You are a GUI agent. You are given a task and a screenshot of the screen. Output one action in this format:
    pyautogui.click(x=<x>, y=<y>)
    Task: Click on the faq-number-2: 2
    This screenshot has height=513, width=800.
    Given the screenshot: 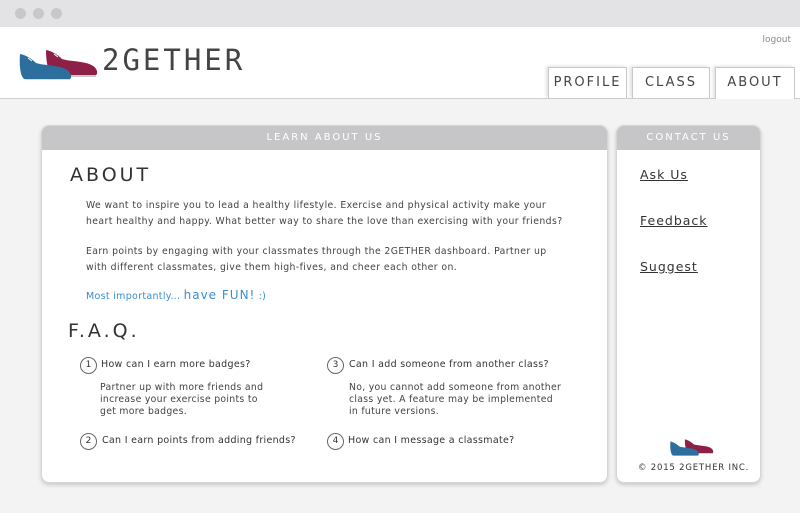 What is the action you would take?
    pyautogui.click(x=88, y=441)
    